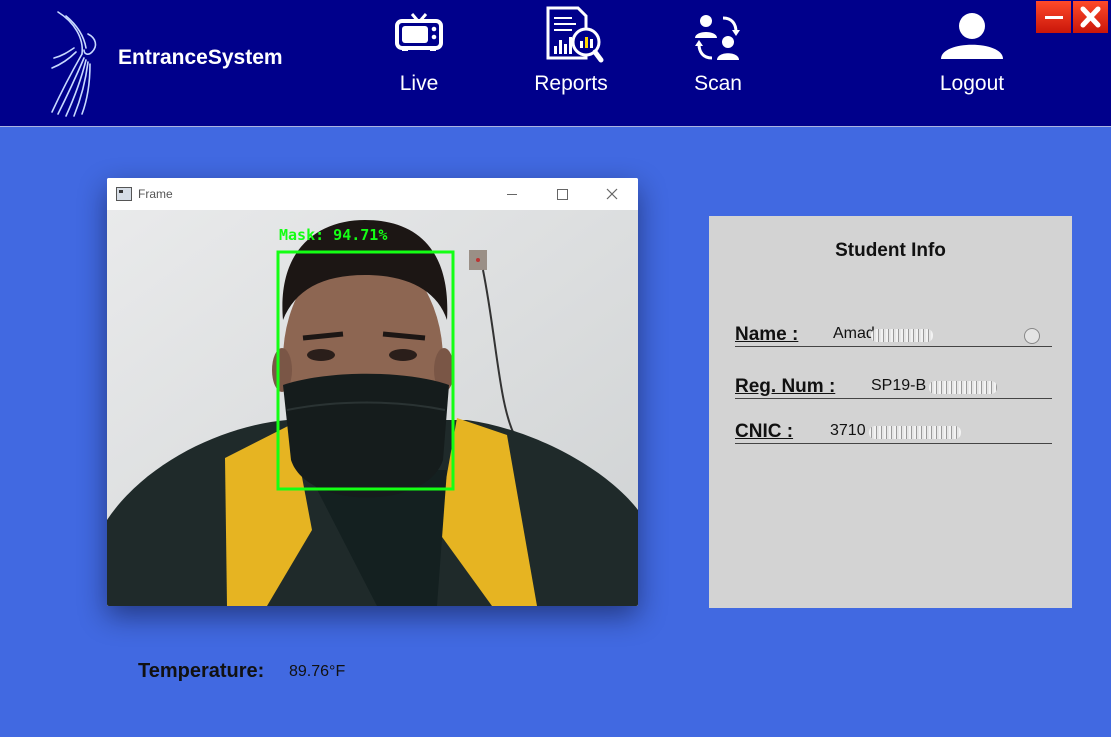 This screenshot has width=1111, height=737. What do you see at coordinates (155, 194) in the screenshot?
I see `frame-title: Frame` at bounding box center [155, 194].